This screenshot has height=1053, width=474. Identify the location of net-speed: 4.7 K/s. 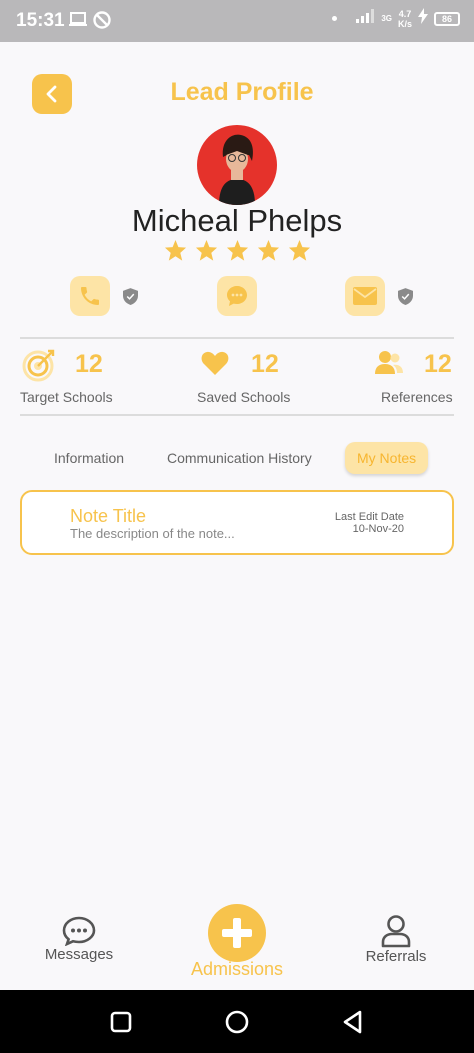
(405, 19).